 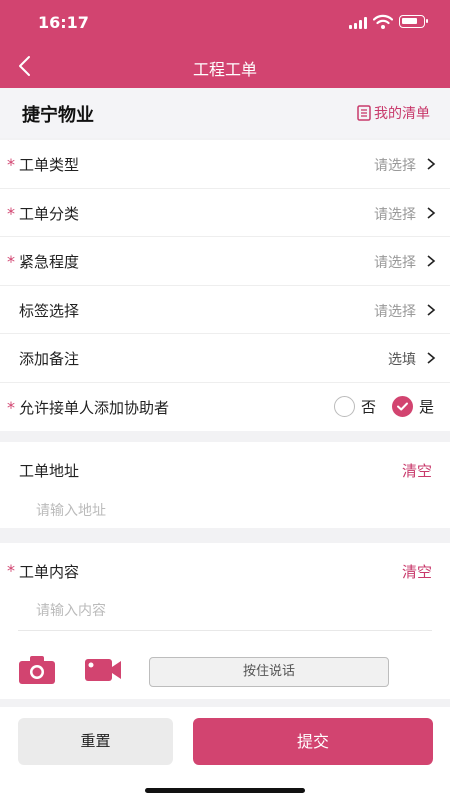 I want to click on address-card: 工单地址 清空 请输入地址, so click(x=225, y=485).